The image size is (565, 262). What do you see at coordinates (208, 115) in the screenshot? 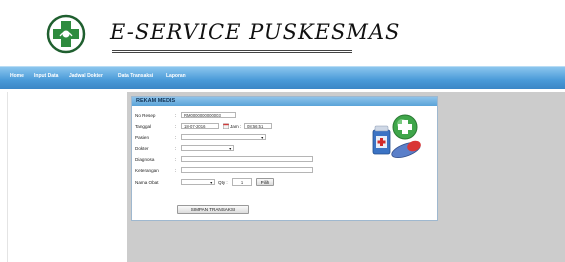
I see `no-resep-field: RM0000000000003` at bounding box center [208, 115].